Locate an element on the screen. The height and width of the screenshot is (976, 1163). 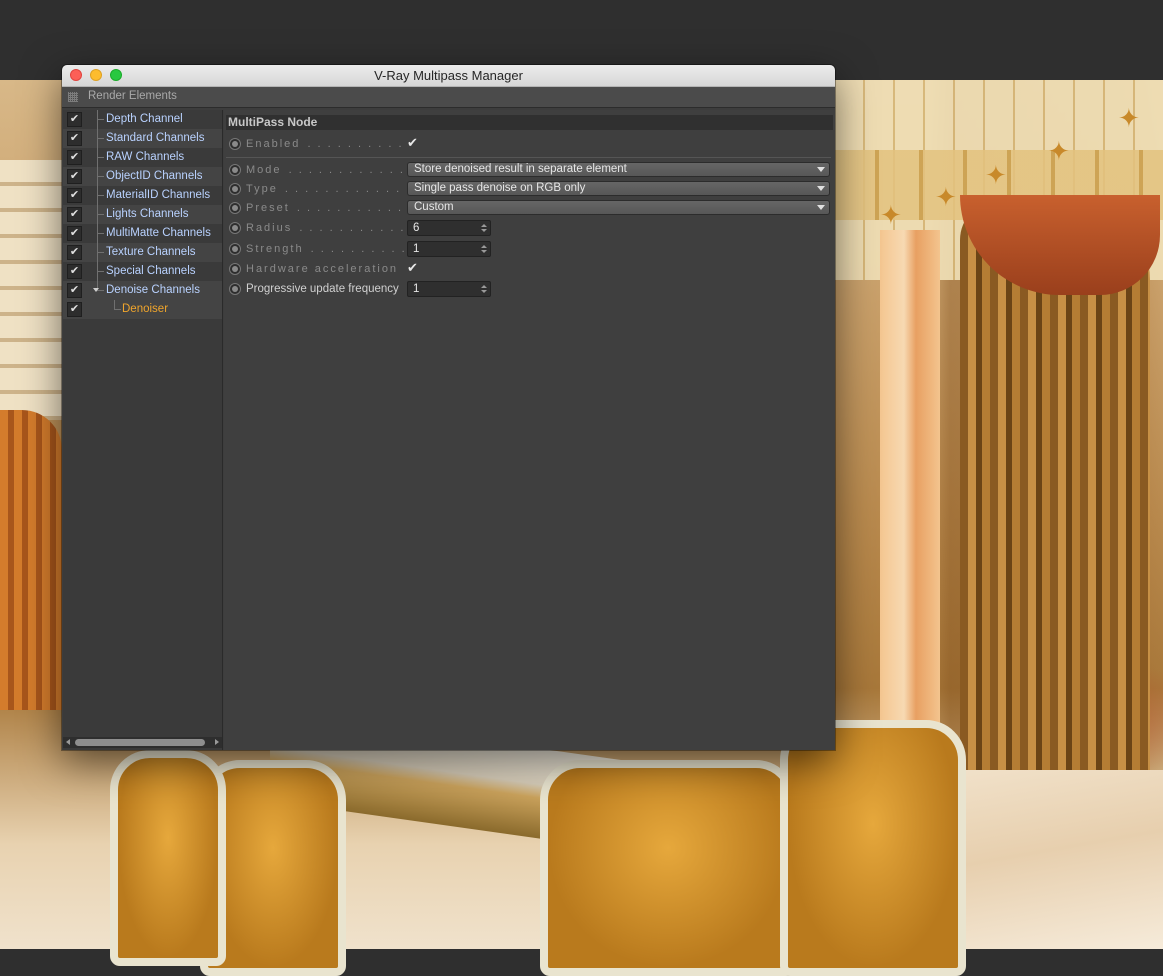
hardware-acceleration-checkbox: ✔ is located at coordinates (414, 268).